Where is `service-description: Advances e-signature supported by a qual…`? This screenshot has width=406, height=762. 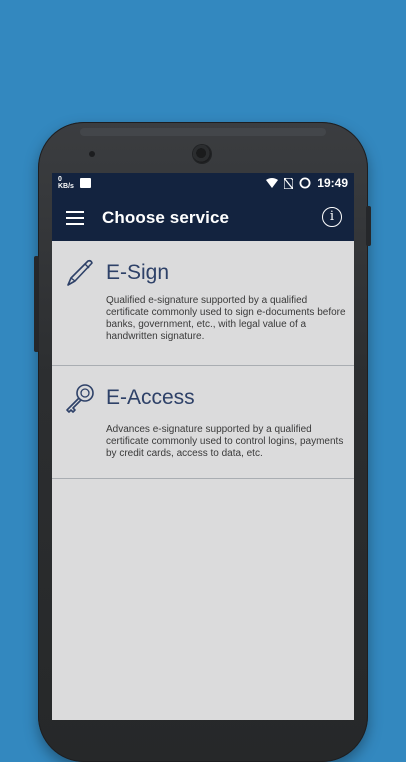
service-description: Advances e-signature supported by a qual… is located at coordinates (225, 441).